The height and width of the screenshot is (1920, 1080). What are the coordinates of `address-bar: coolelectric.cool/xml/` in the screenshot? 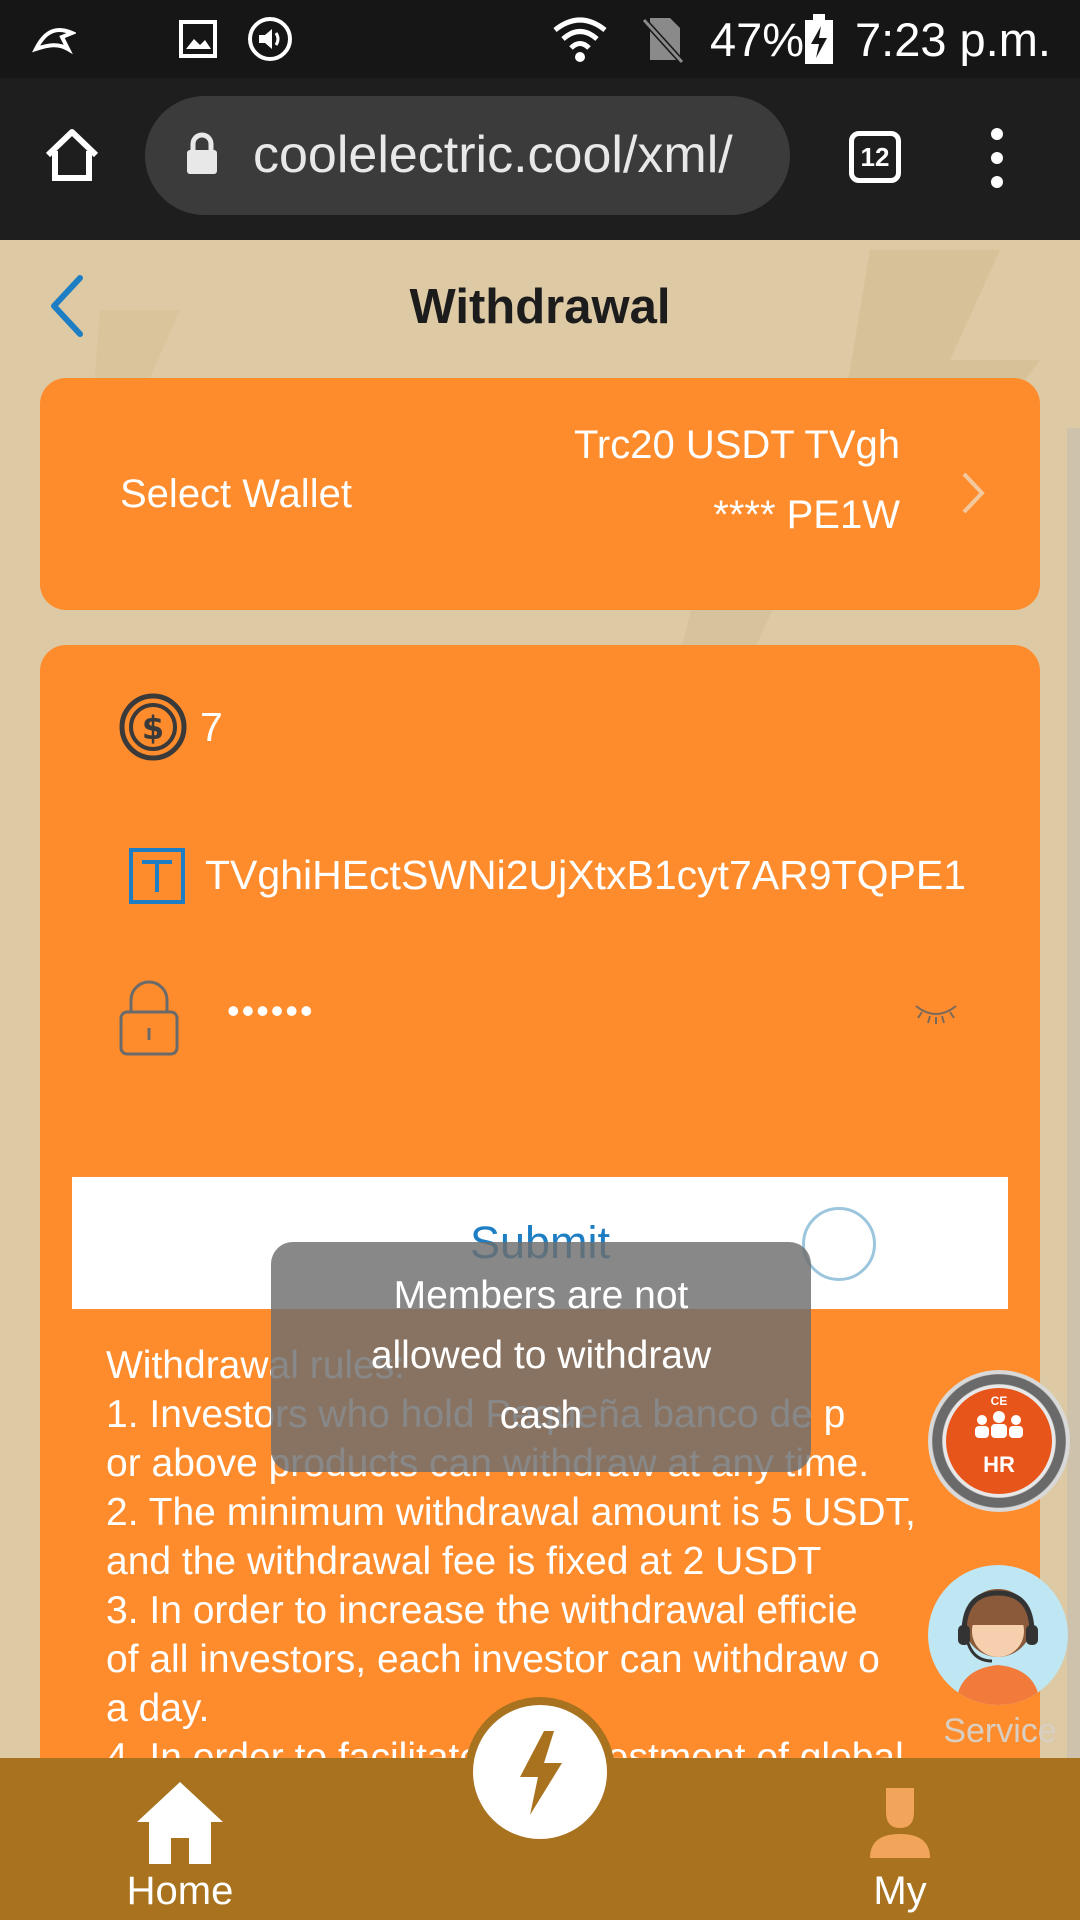 It's located at (467, 155).